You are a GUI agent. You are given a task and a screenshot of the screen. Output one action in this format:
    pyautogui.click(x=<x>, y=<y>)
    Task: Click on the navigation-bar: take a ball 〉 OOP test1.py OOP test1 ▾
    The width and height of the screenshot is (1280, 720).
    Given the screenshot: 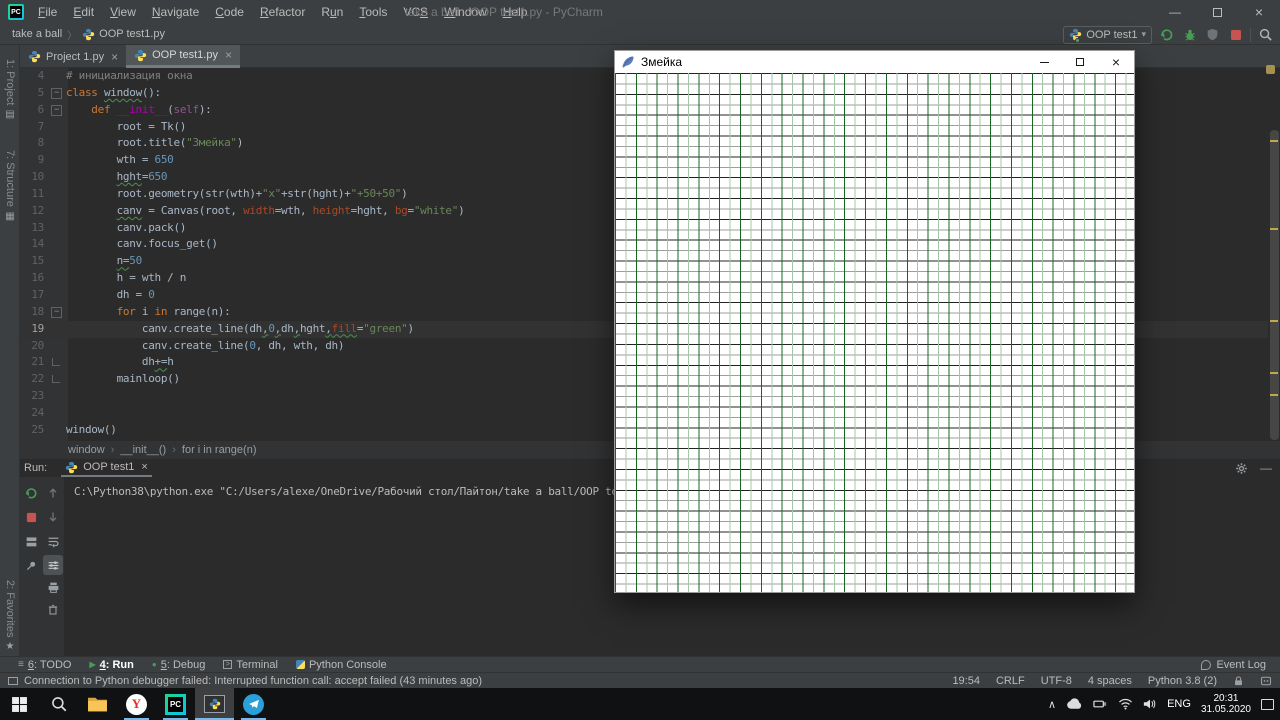 What is the action you would take?
    pyautogui.click(x=640, y=34)
    